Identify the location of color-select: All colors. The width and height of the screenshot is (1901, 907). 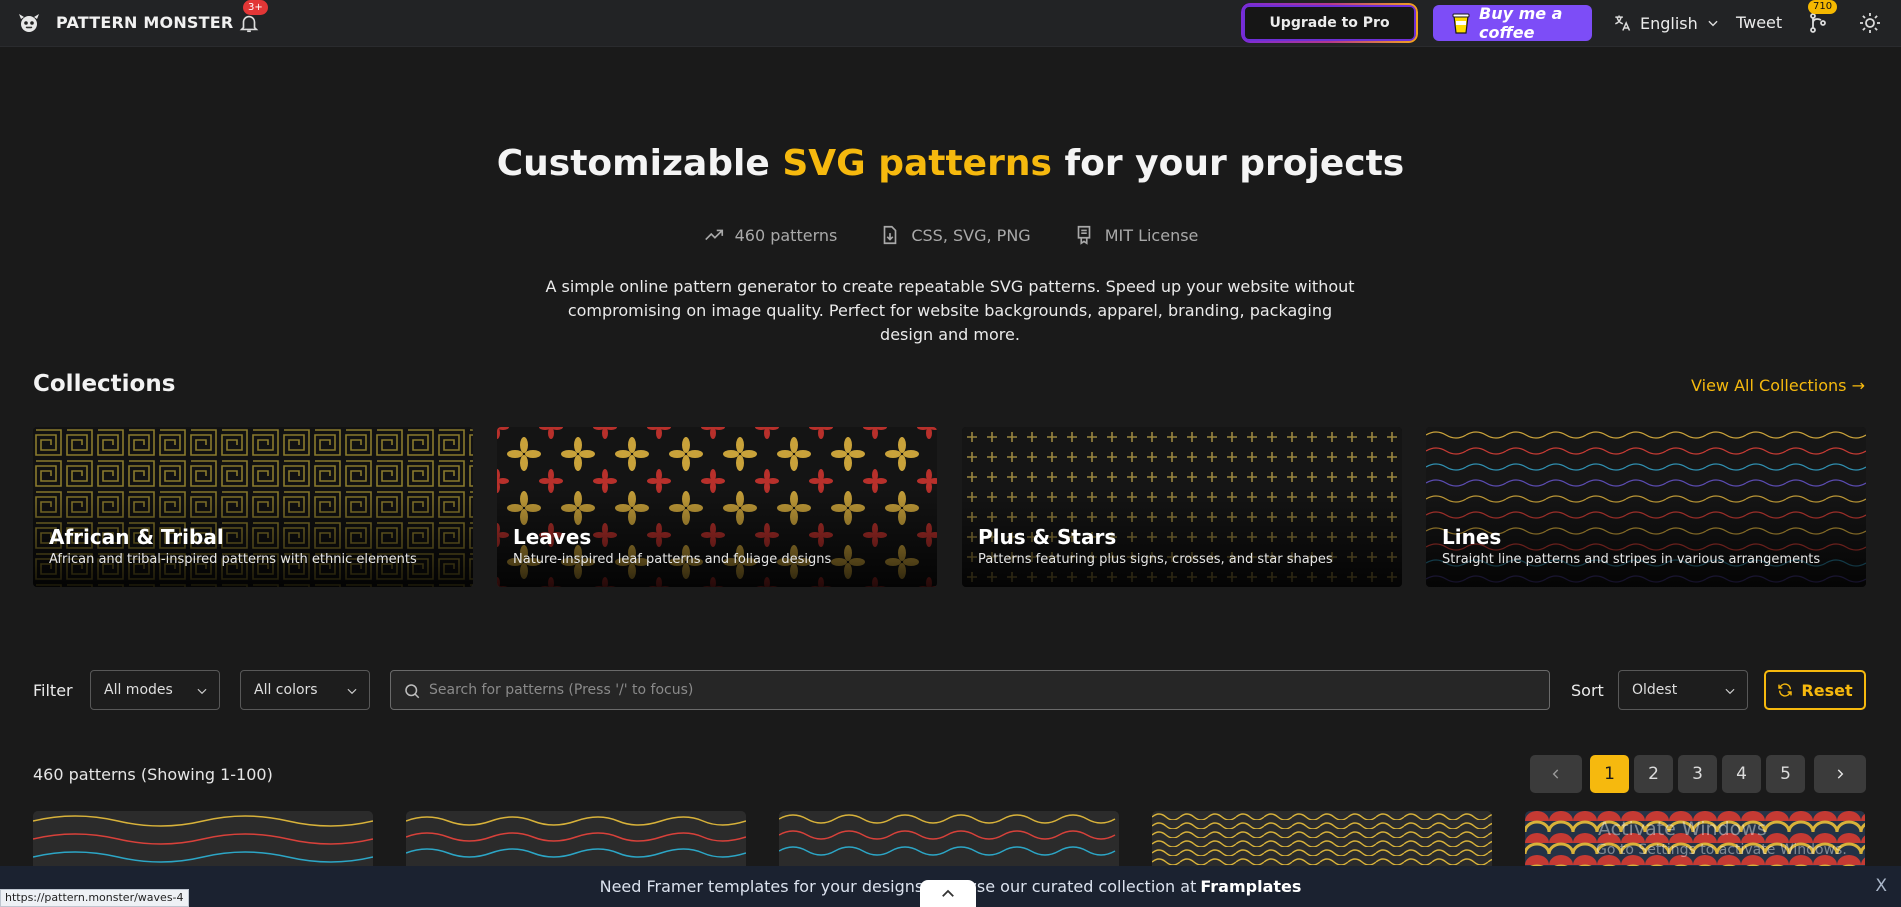
(305, 690).